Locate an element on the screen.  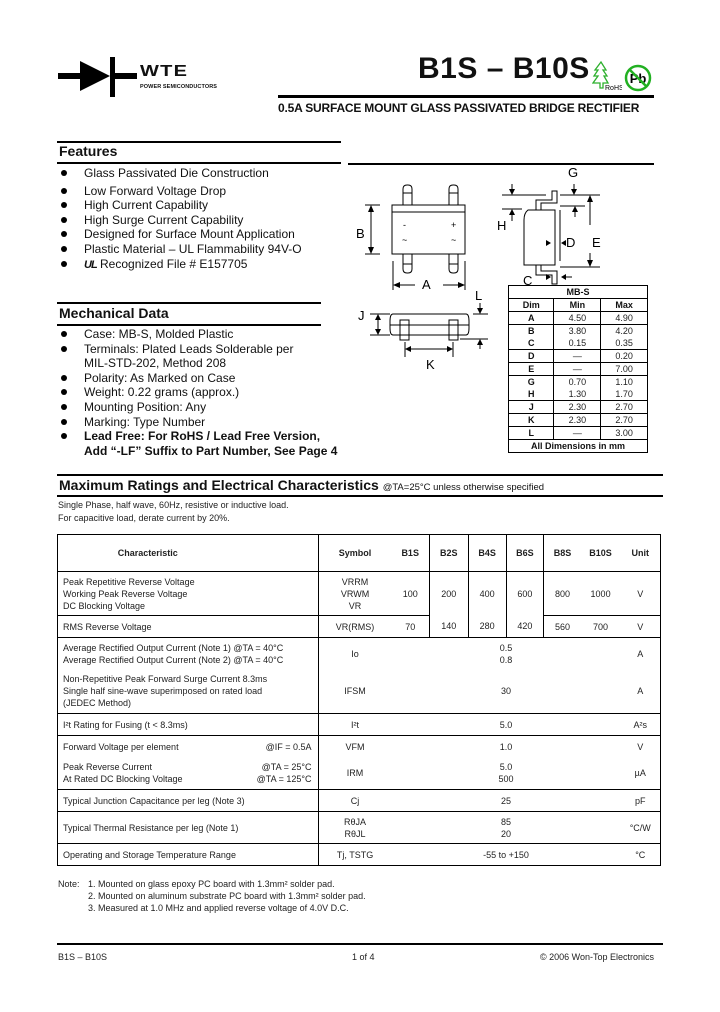
pin-ac1-label: ~ is located at coordinates (404, 240).